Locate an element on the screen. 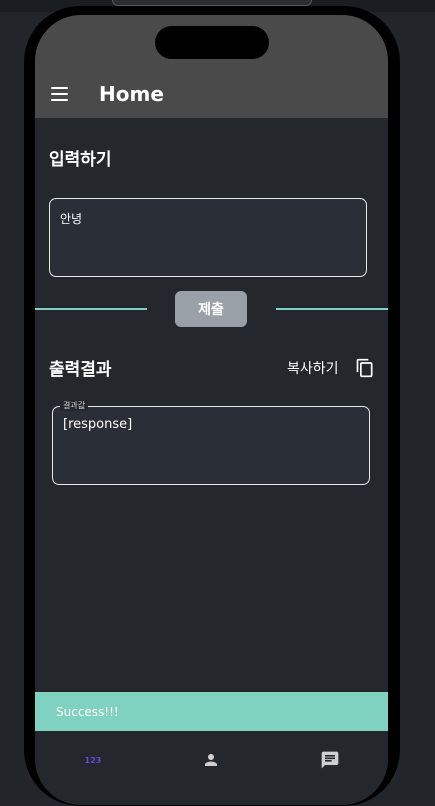 This screenshot has height=806, width=435. copy-button: 복사하기 is located at coordinates (331, 368).